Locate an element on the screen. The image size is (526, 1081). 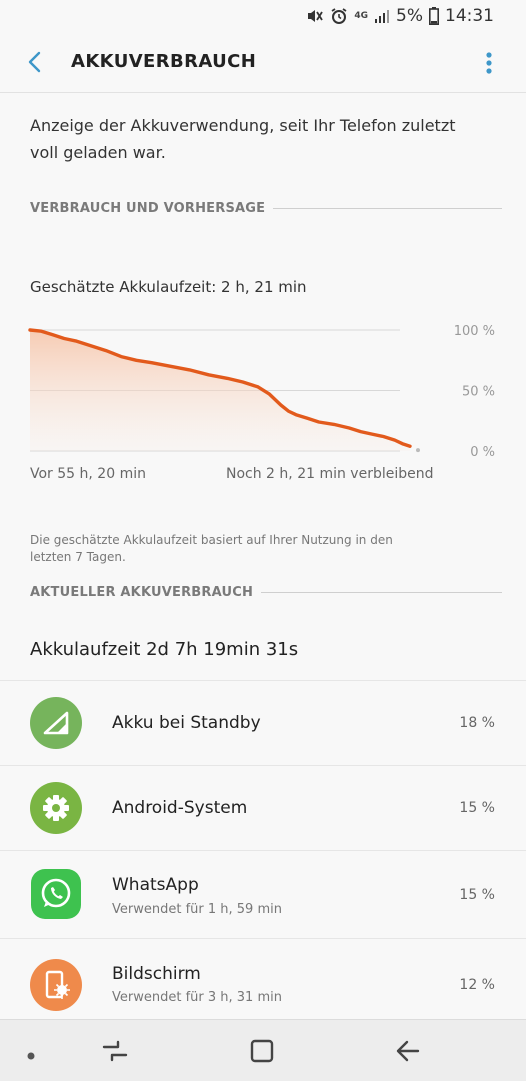
item-usage-time: Verwendet für 1 h, 59 min is located at coordinates (197, 909).